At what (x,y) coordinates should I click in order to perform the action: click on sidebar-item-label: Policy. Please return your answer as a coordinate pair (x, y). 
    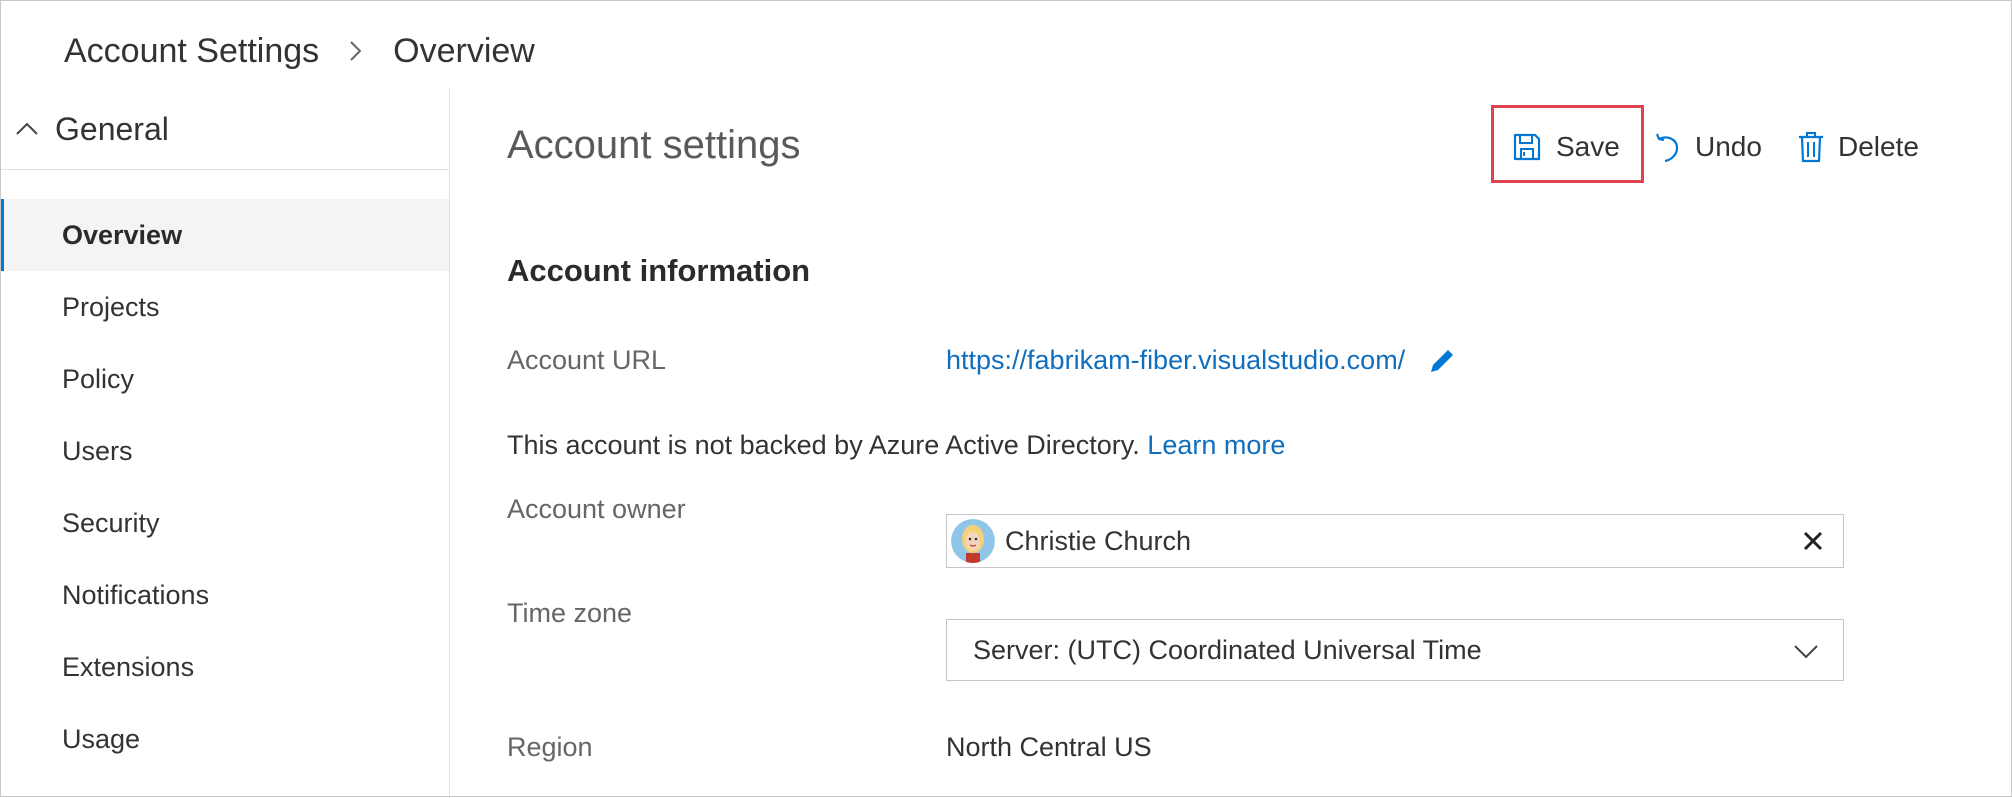
    Looking at the image, I should click on (98, 378).